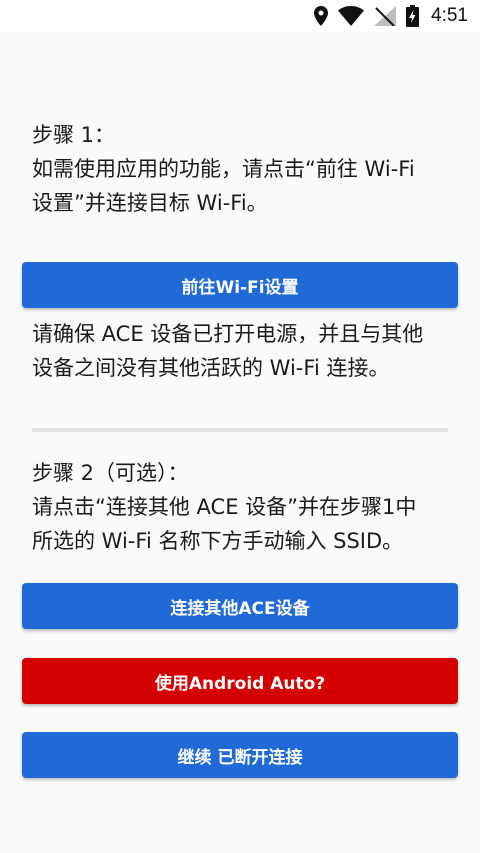 The width and height of the screenshot is (480, 853). What do you see at coordinates (223, 169) in the screenshot?
I see `step1-text-line1: 如需使用应用的功能，请点击“前往 Wi-Fi` at bounding box center [223, 169].